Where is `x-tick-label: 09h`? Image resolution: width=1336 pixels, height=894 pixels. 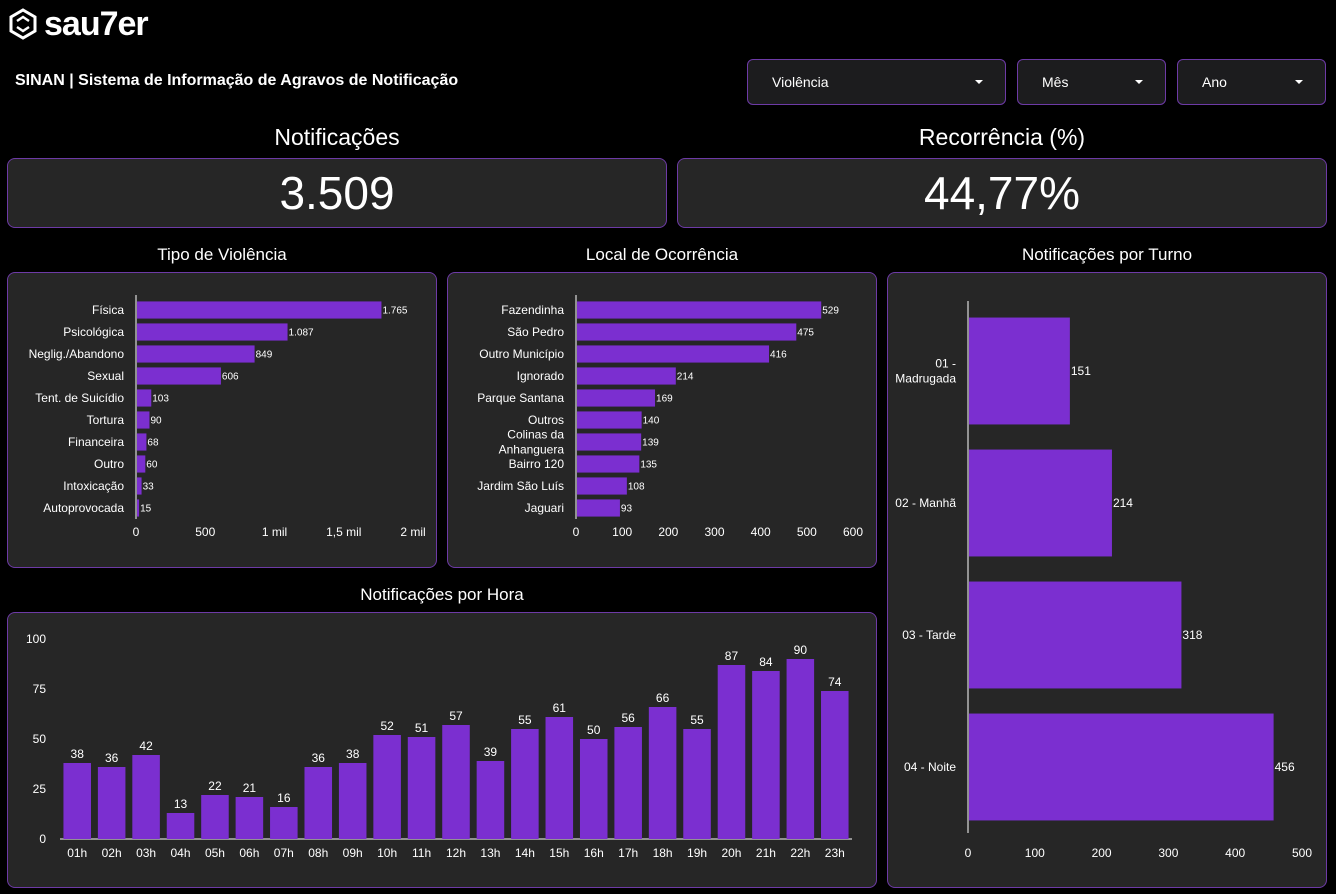
x-tick-label: 09h is located at coordinates (353, 853).